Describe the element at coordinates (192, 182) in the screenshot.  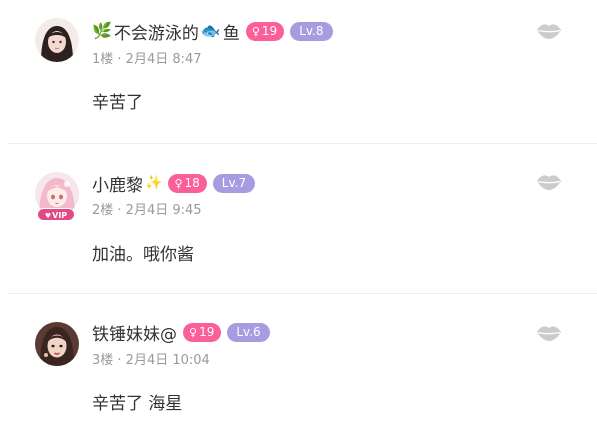
I see `fan-level-value: 18` at that location.